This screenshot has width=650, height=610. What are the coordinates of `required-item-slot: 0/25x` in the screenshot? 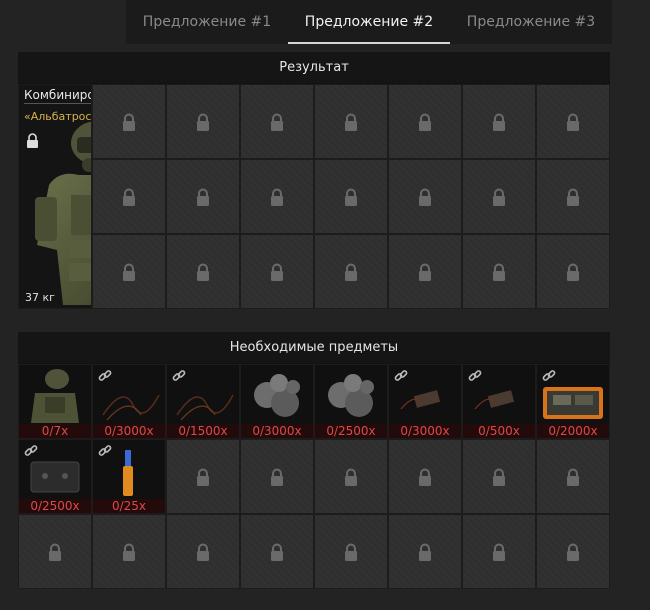 It's located at (129, 476).